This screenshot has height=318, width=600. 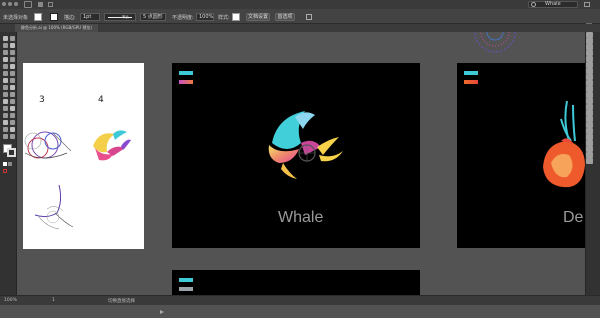 What do you see at coordinates (16, 18) in the screenshot?
I see `selection-status: 未选择对象` at bounding box center [16, 18].